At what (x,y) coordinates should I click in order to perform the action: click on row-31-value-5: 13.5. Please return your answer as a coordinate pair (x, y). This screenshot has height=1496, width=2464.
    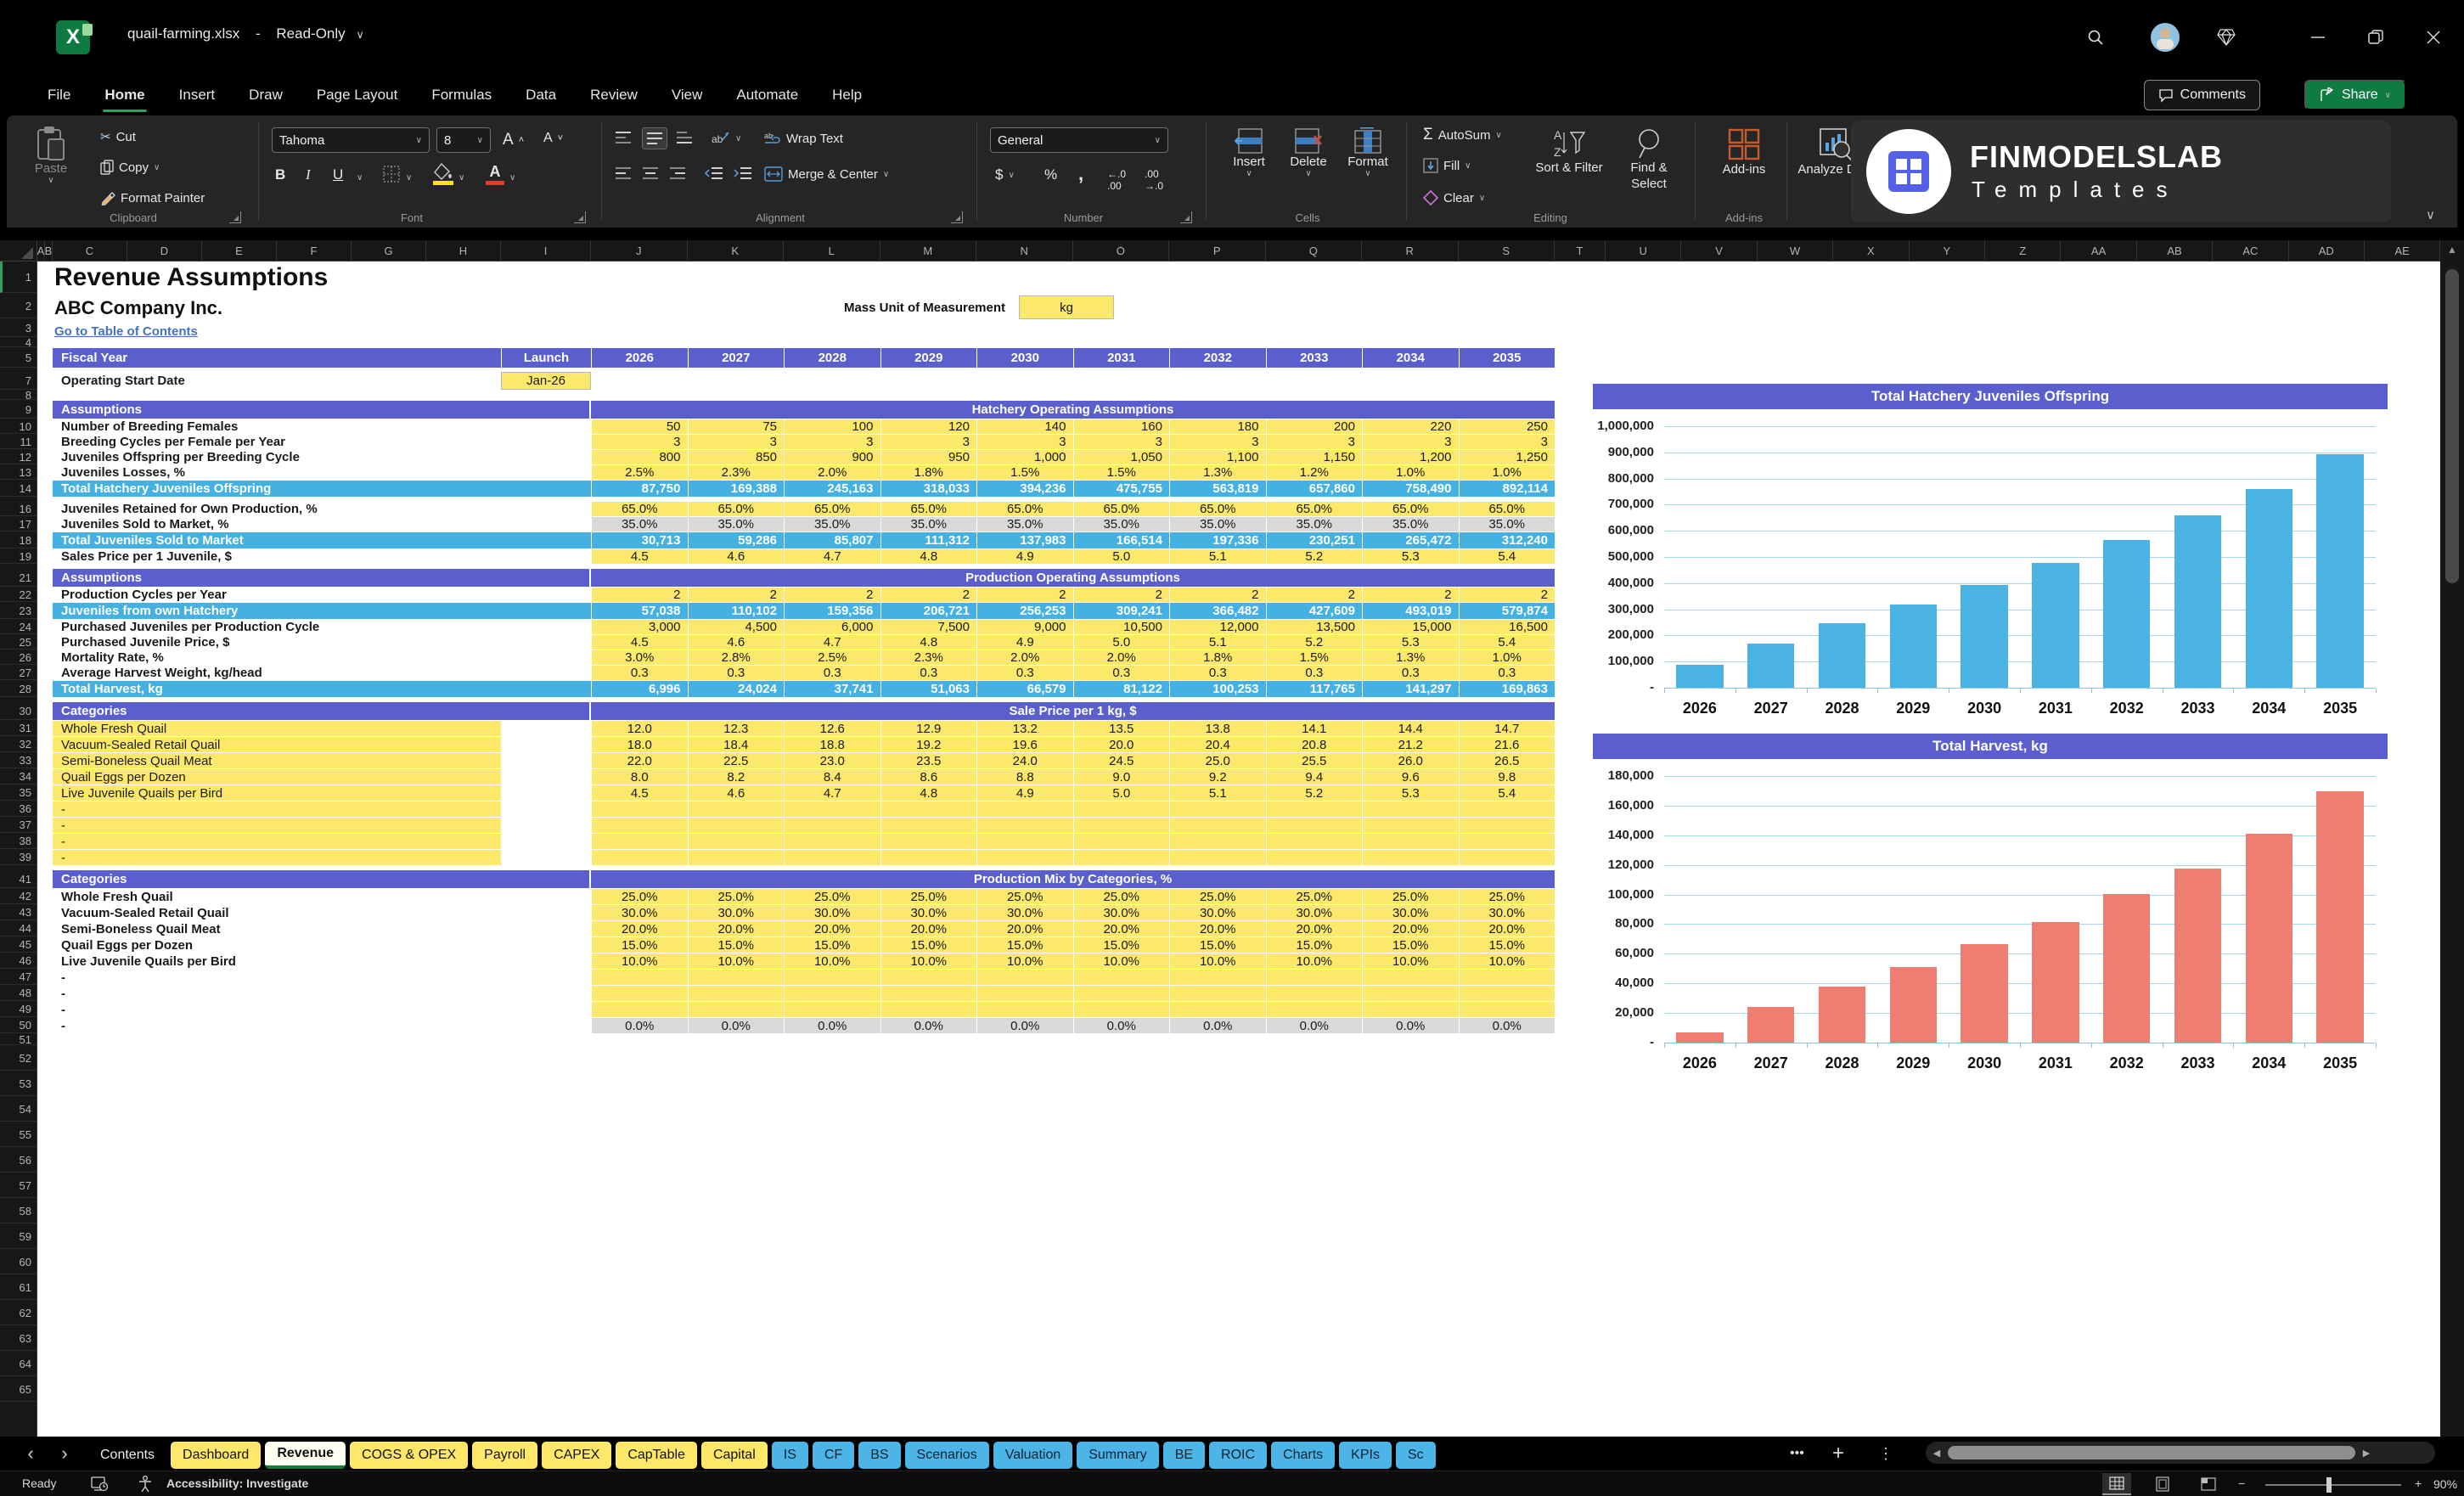
    Looking at the image, I should click on (1120, 728).